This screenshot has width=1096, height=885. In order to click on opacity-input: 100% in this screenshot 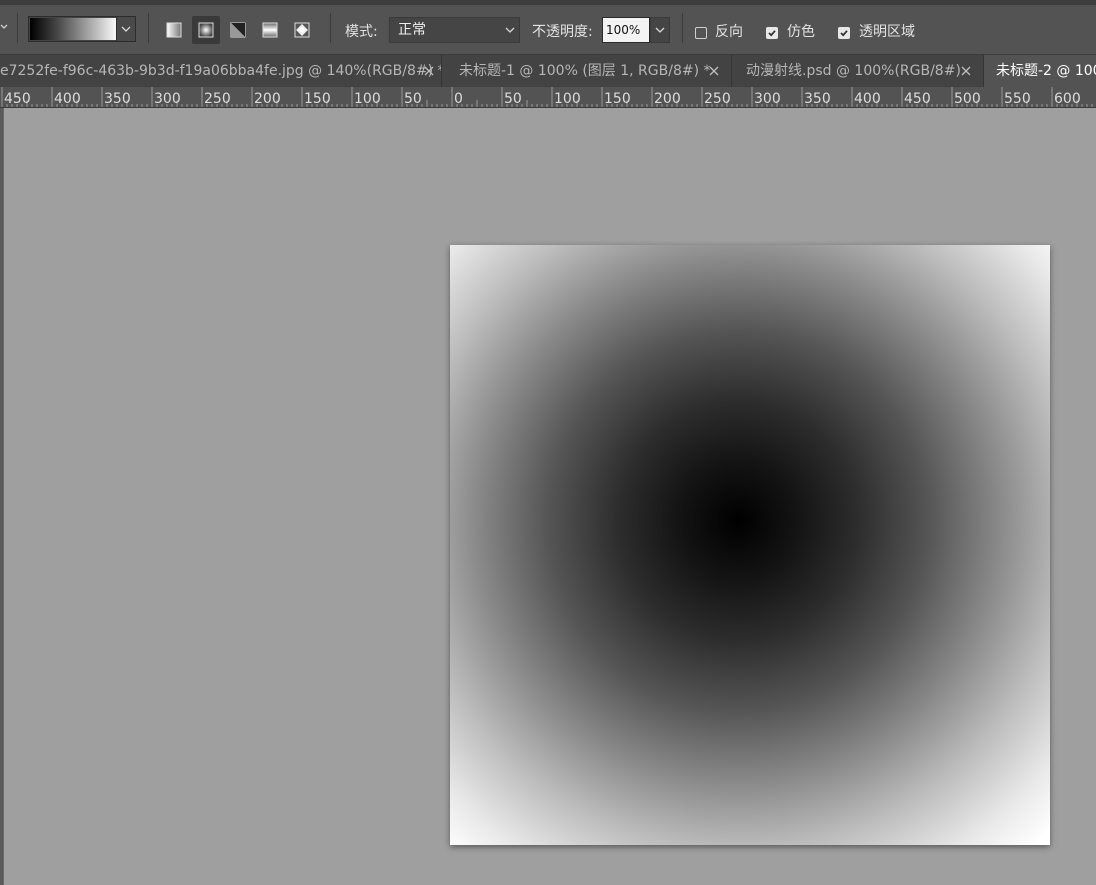, I will do `click(626, 30)`.